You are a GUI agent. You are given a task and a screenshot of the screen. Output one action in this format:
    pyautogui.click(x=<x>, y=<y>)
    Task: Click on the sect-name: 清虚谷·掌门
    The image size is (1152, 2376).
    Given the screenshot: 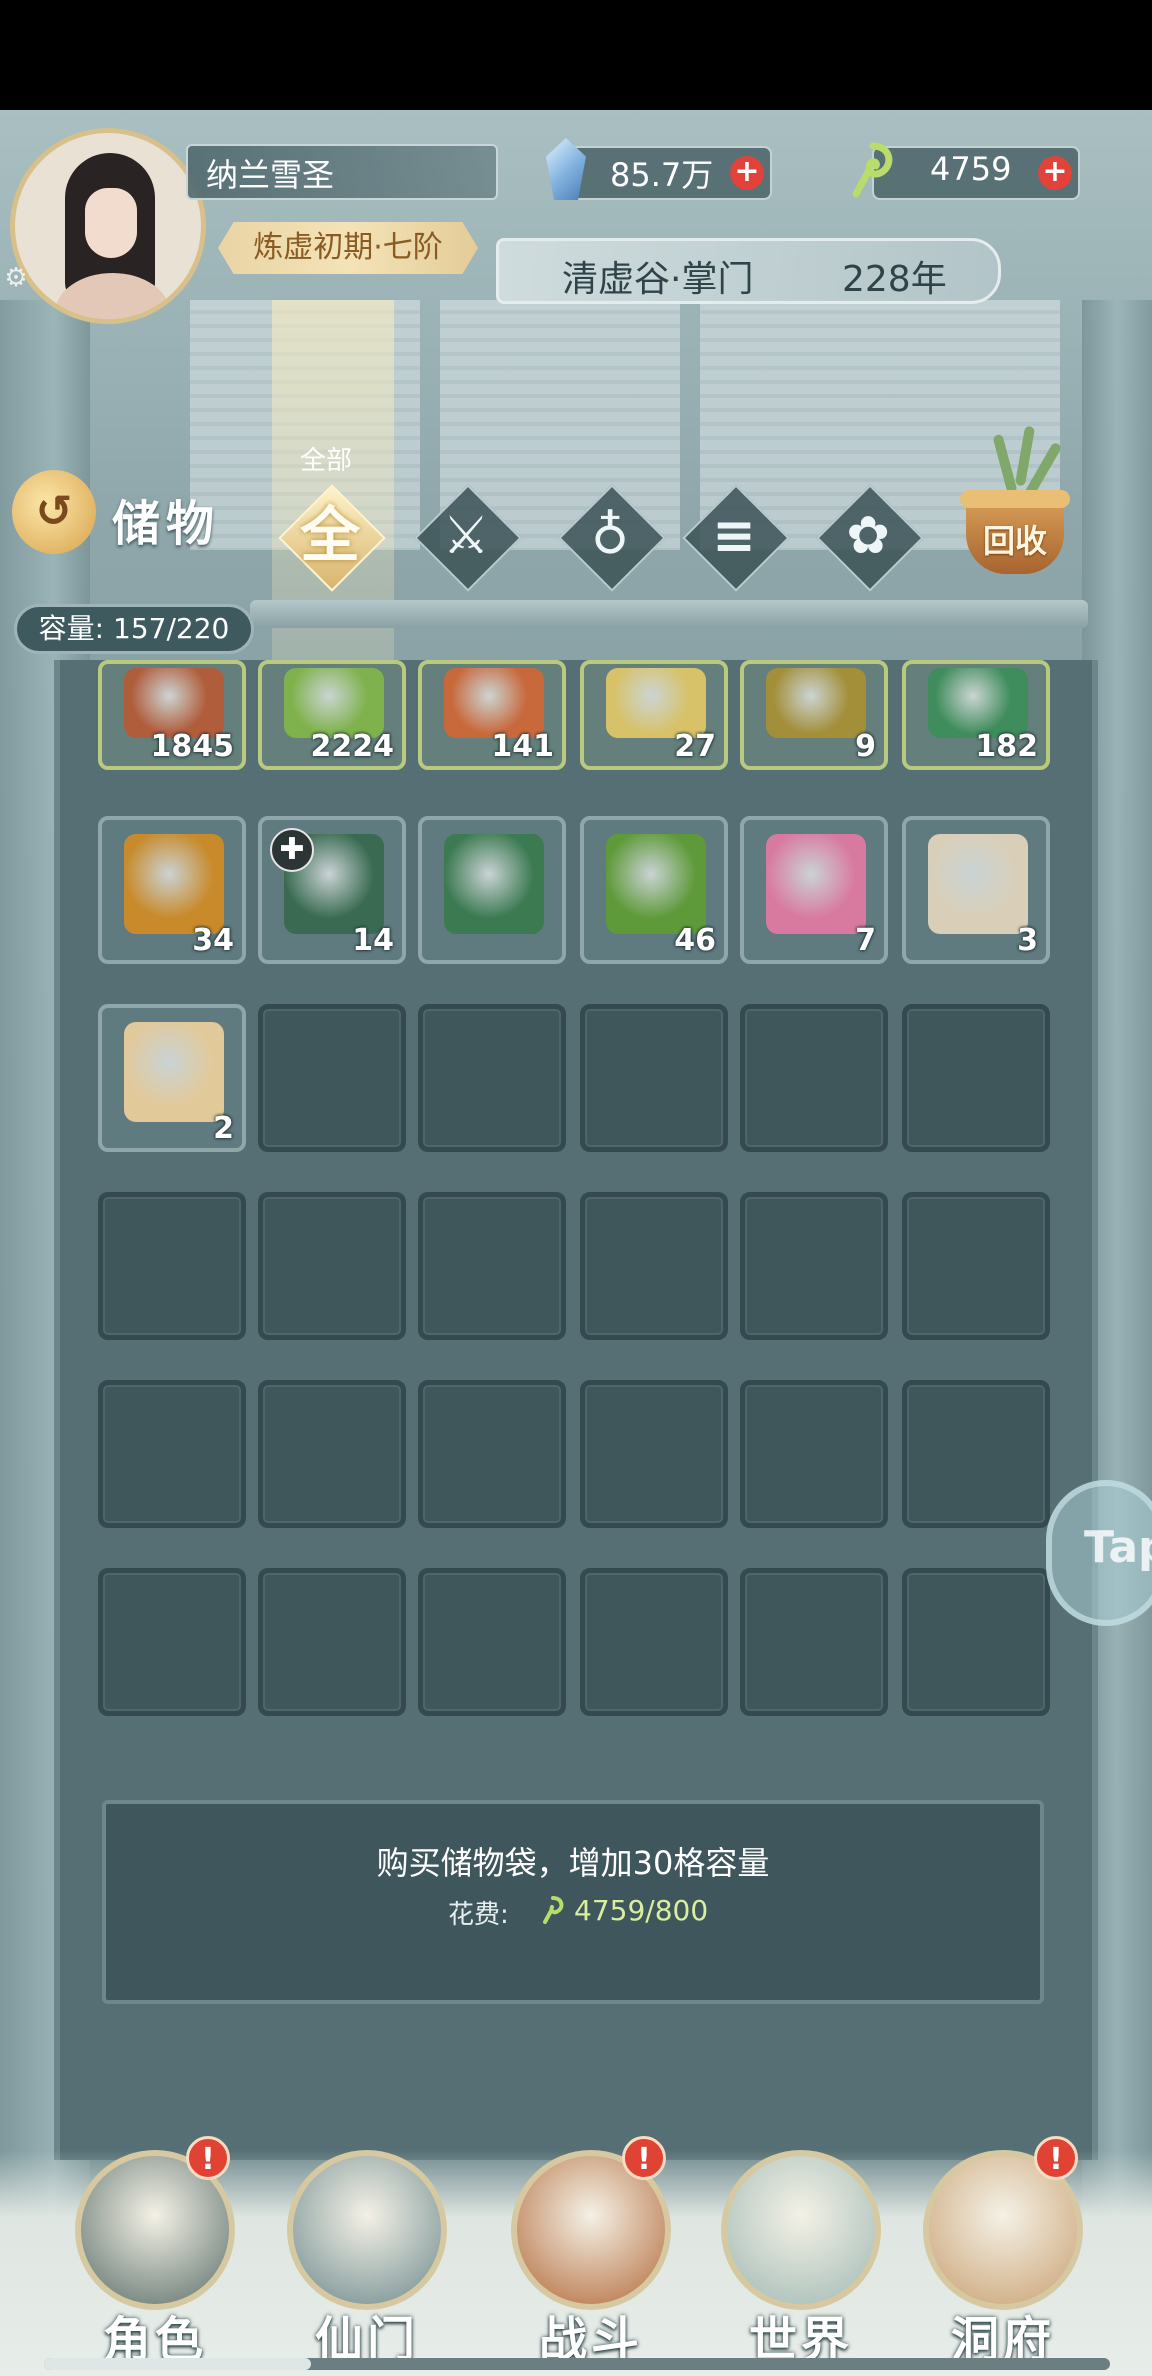 What is the action you would take?
    pyautogui.click(x=658, y=279)
    